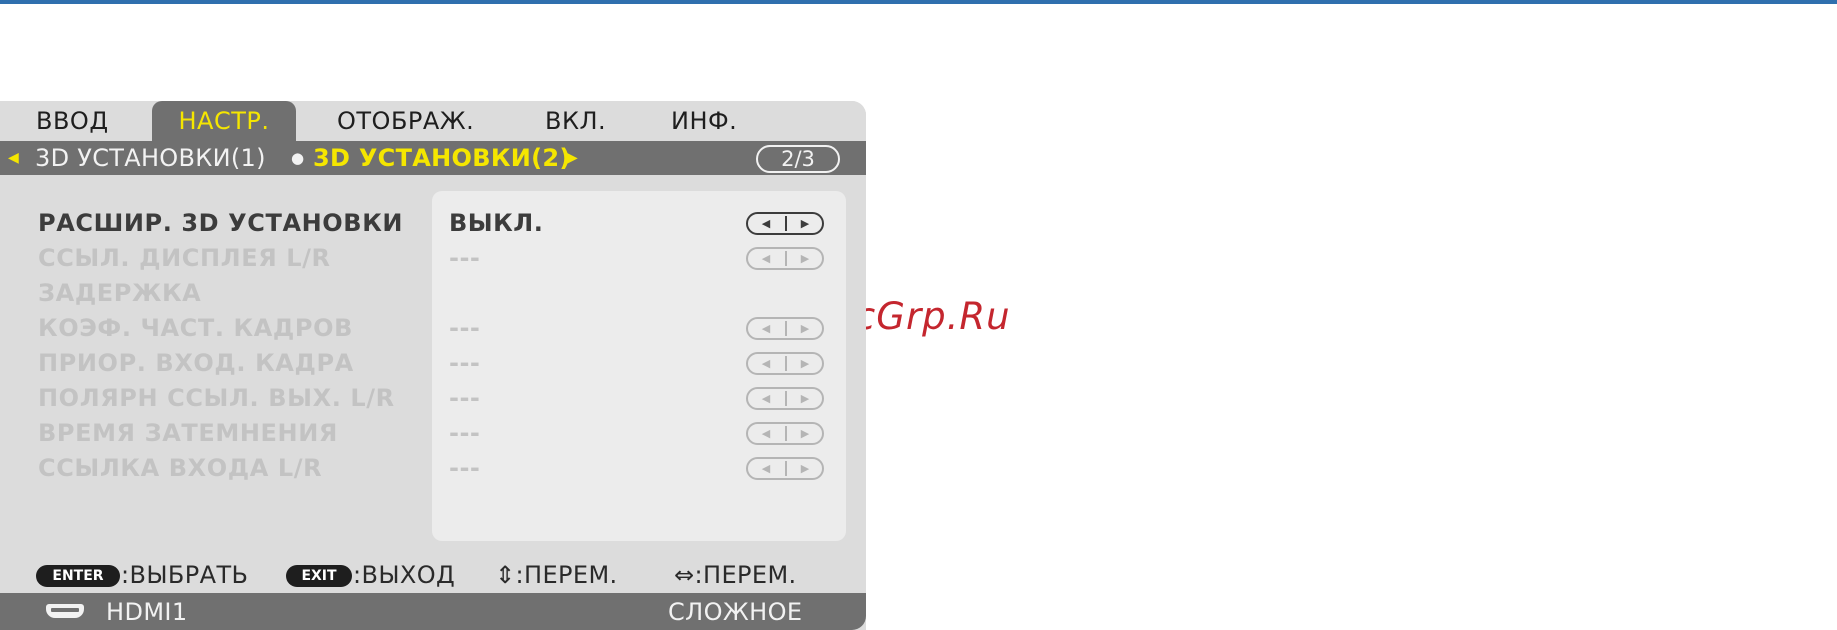 The image size is (1837, 630). I want to click on setting-row-input-lr-ref: ССЫЛКА ВХОДА L/R --- ◀ ▶, so click(433, 468).